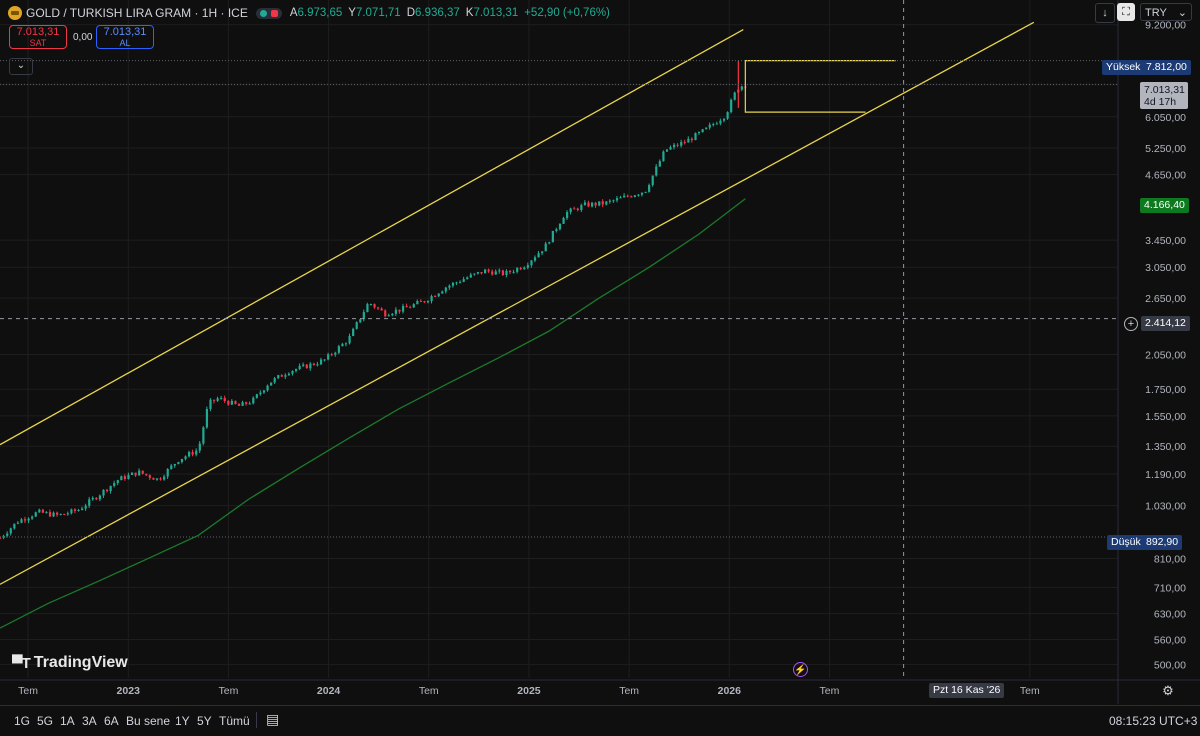  What do you see at coordinates (70, 663) in the screenshot?
I see `tradingview-logo: ▀T TradingView` at bounding box center [70, 663].